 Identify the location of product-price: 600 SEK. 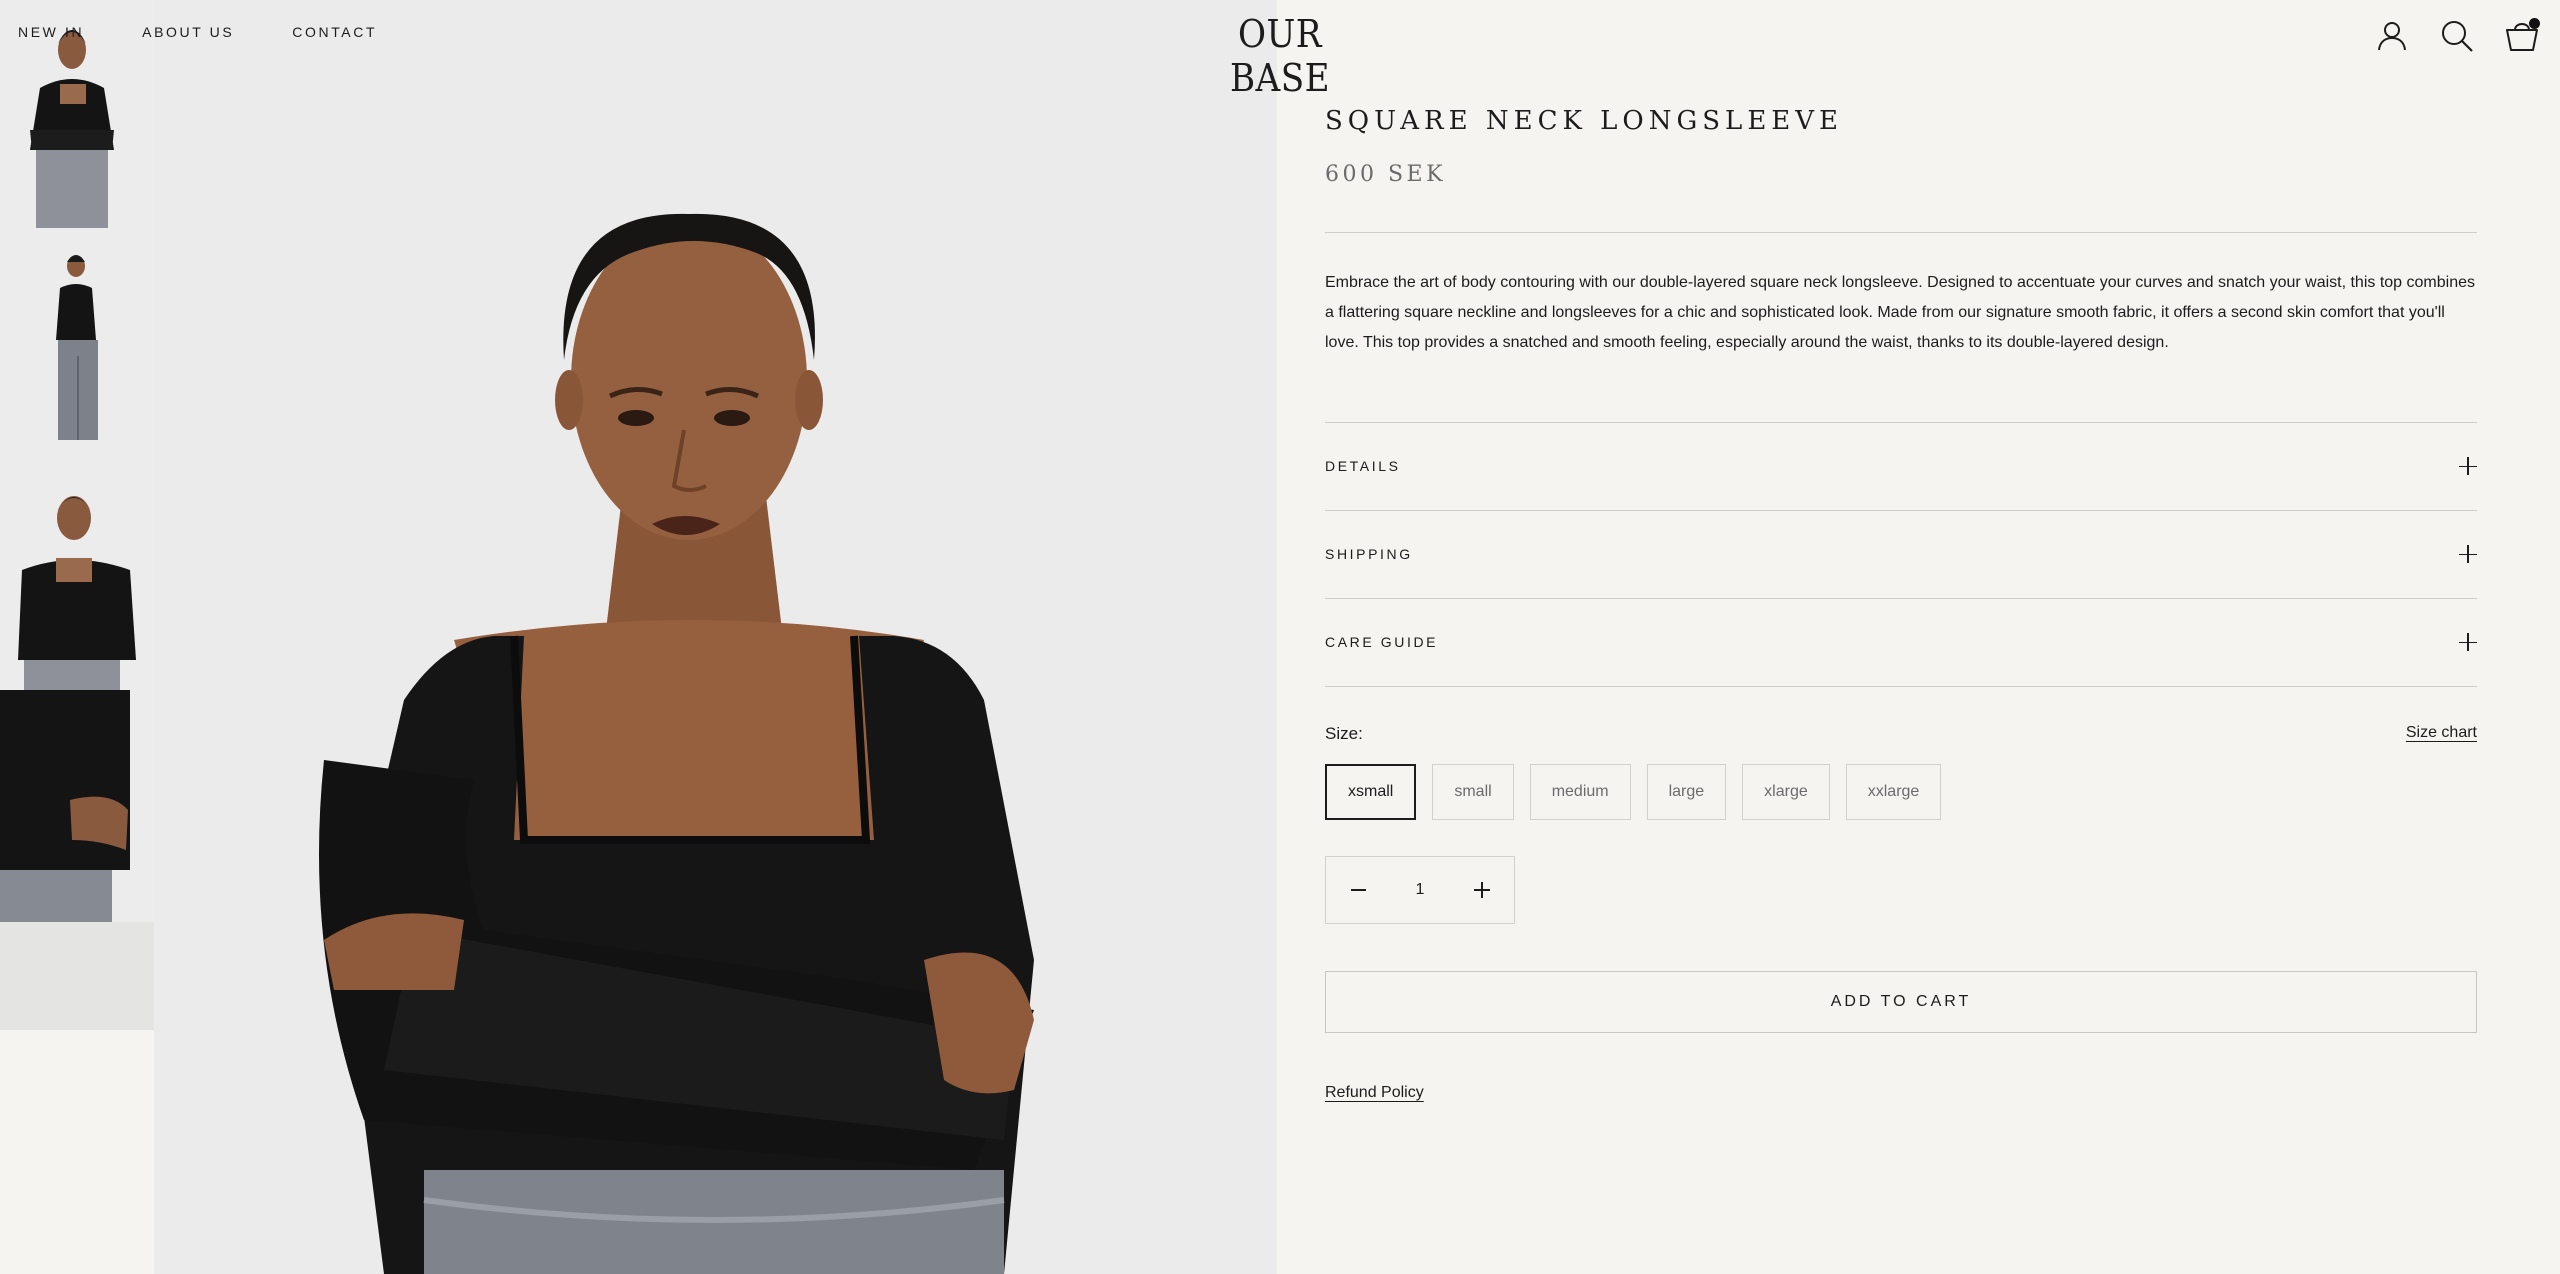
(1386, 174).